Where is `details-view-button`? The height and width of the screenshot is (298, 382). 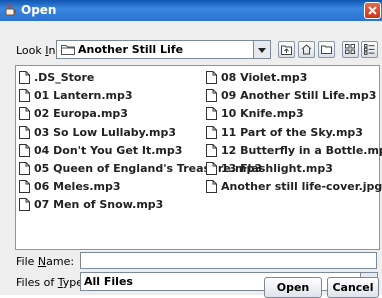 details-view-button is located at coordinates (369, 49).